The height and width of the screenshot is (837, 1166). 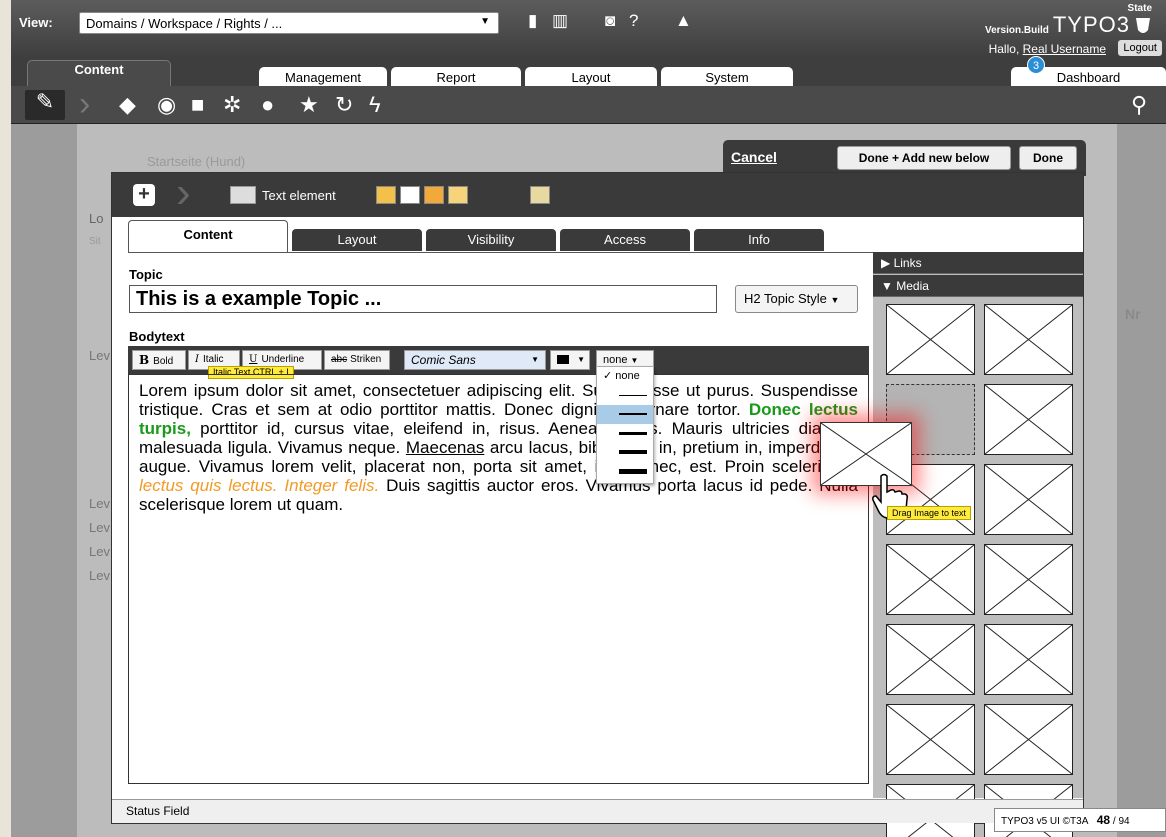 I want to click on border-option-bold, so click(x=625, y=471).